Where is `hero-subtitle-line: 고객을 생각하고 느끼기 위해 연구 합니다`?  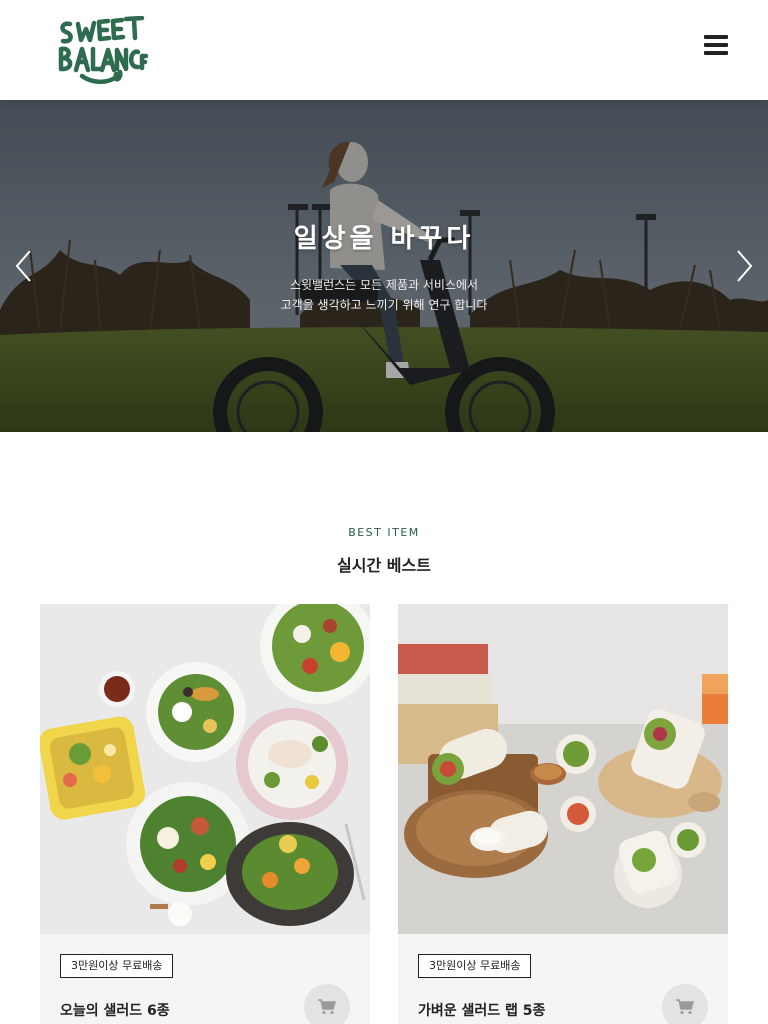
hero-subtitle-line: 고객을 생각하고 느끼기 위해 연구 합니다 is located at coordinates (384, 305).